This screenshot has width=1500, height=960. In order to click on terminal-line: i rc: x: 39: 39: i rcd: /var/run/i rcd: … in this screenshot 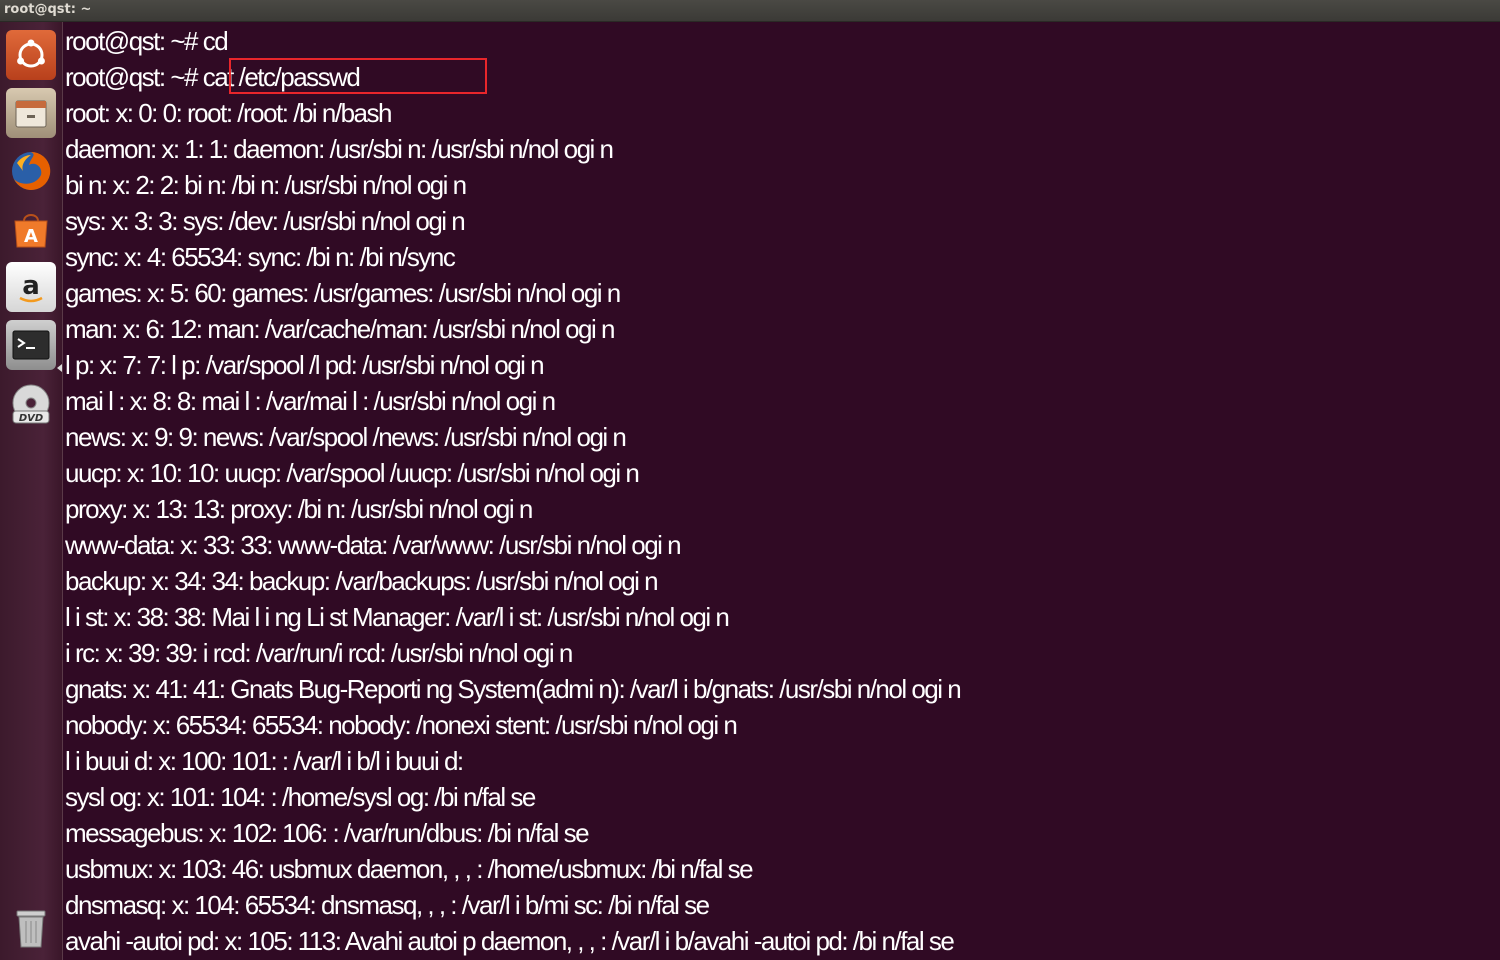, I will do `click(319, 653)`.